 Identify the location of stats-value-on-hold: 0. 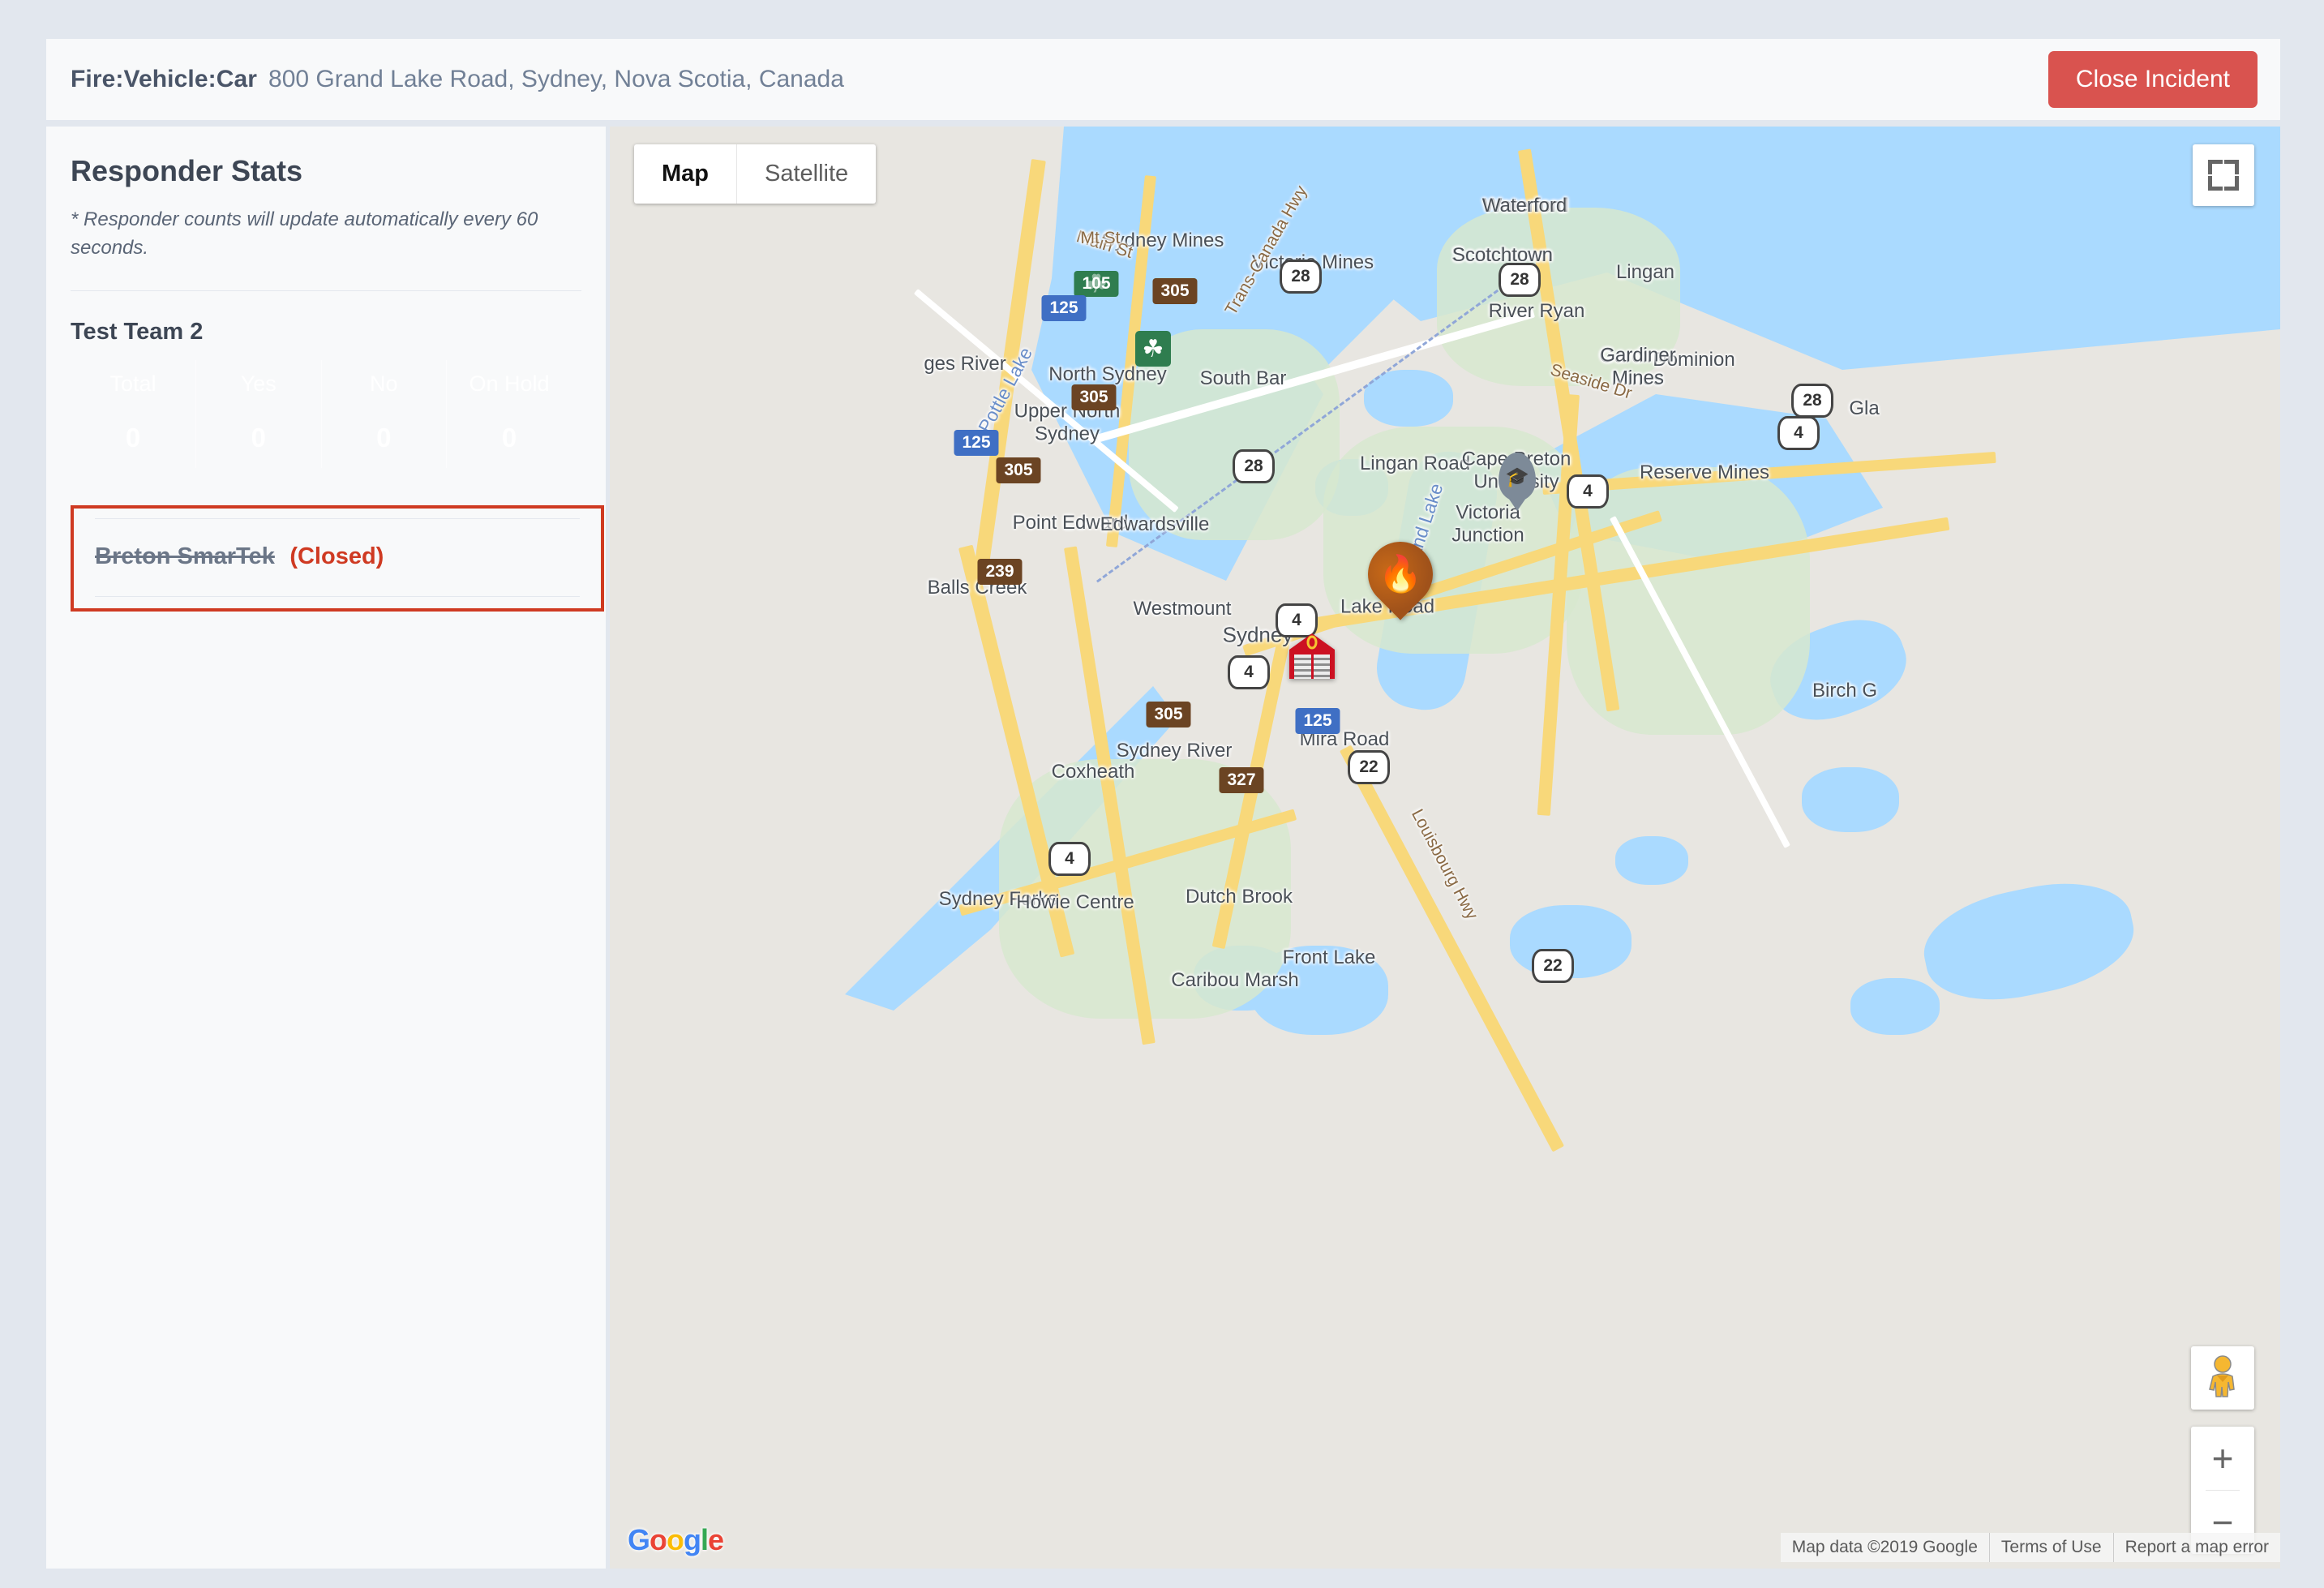
(509, 437).